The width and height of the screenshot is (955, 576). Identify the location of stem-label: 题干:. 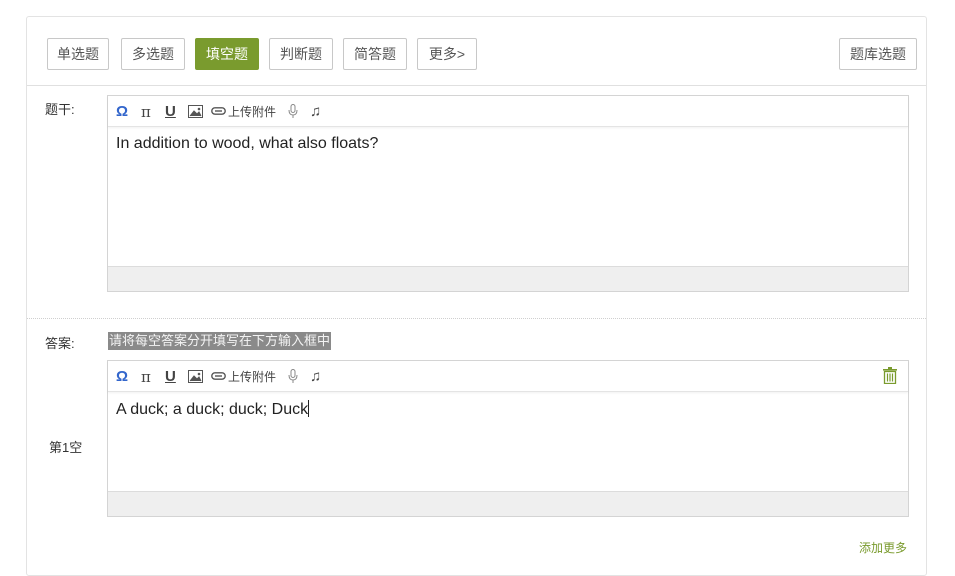
(60, 109).